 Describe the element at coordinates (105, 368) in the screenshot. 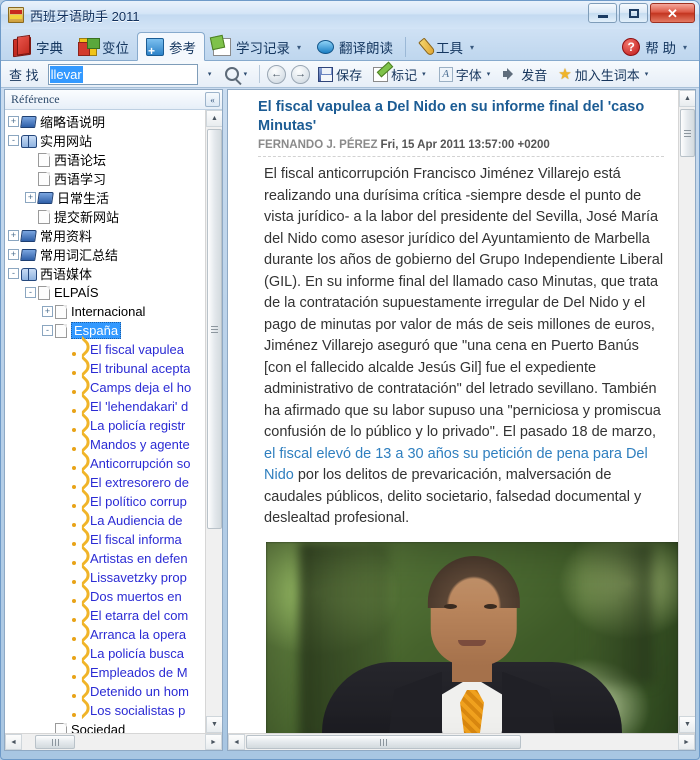

I see `tree-item: El tribunal acepta` at that location.